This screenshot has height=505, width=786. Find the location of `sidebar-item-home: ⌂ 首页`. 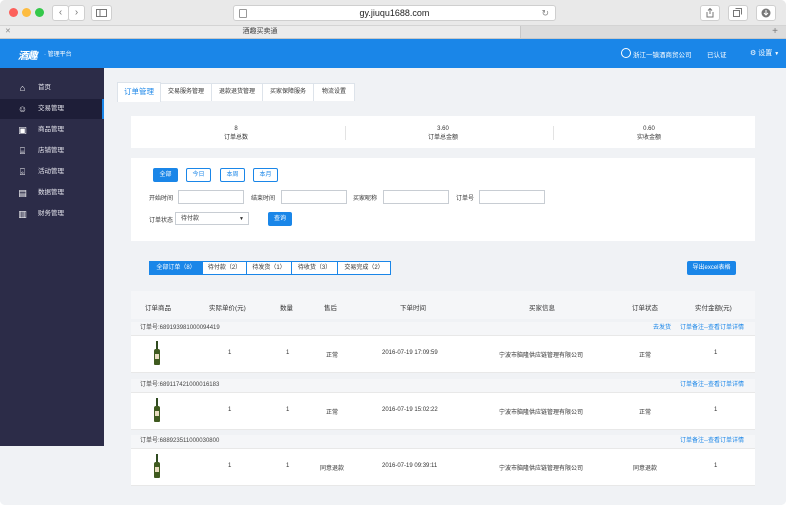

sidebar-item-home: ⌂ 首页 is located at coordinates (52, 88).